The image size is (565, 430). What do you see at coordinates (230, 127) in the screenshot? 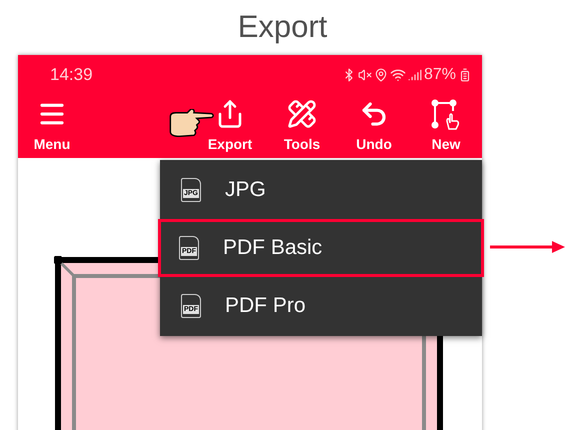
I see `toolbar-button: Export` at bounding box center [230, 127].